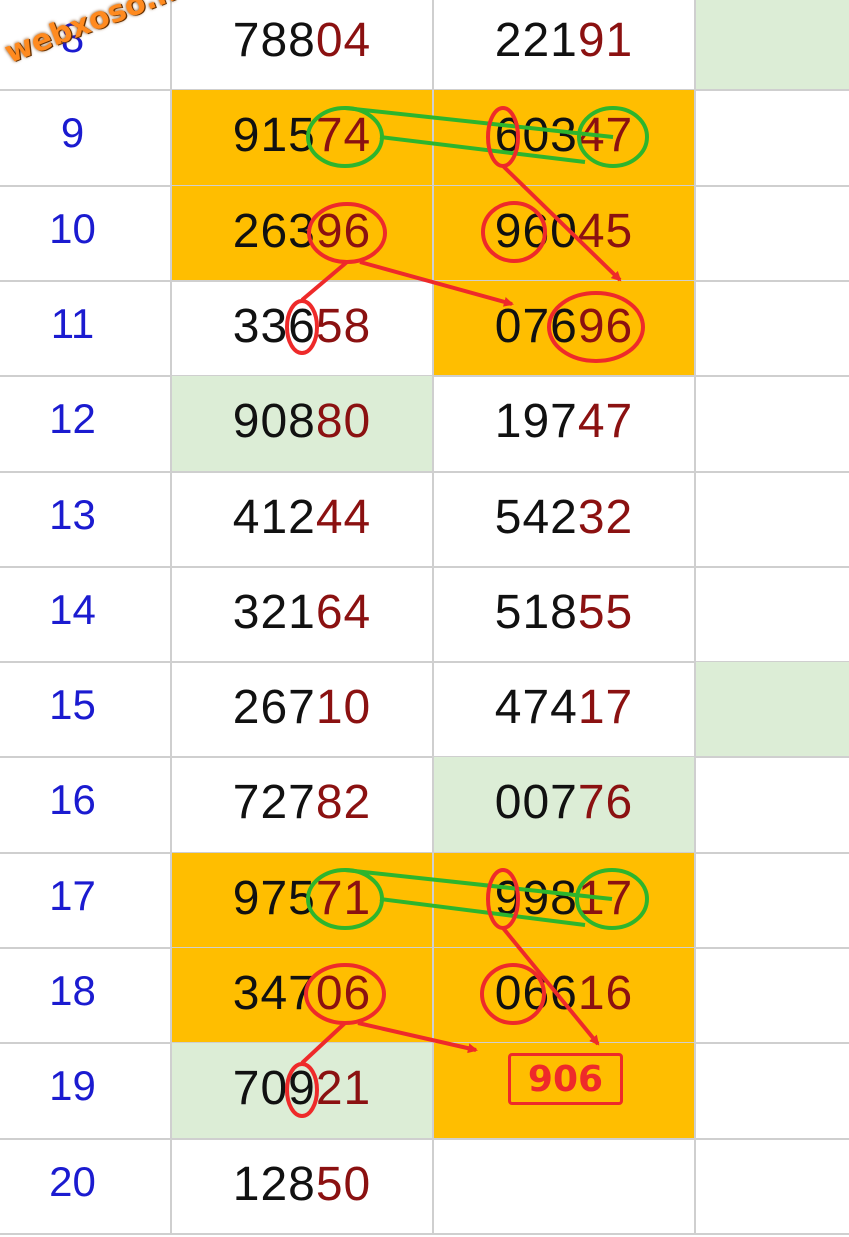 This screenshot has height=1237, width=849. I want to click on day-number: 10, so click(72, 228).